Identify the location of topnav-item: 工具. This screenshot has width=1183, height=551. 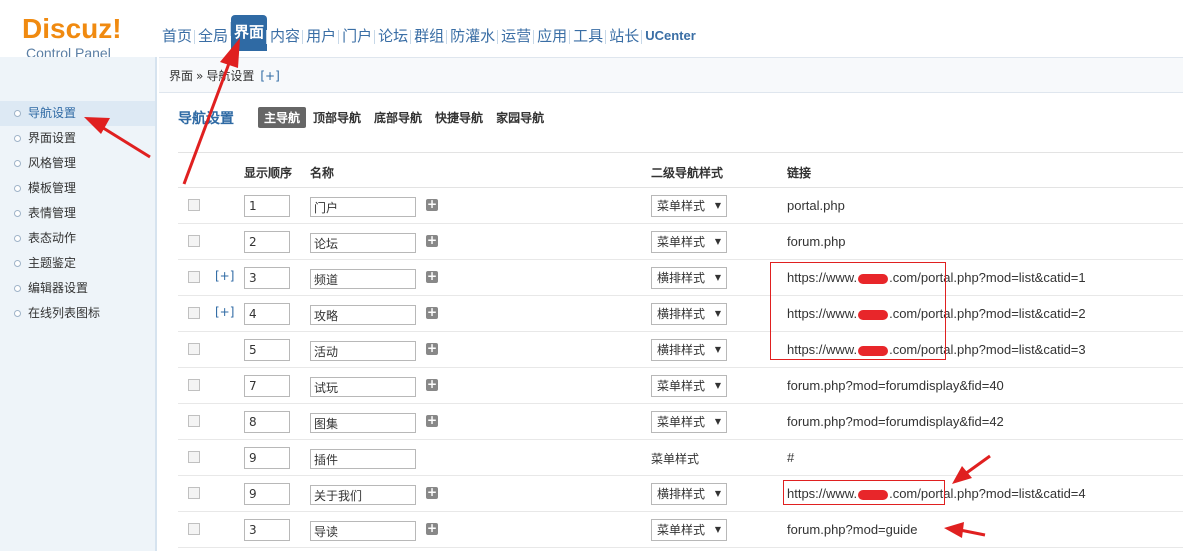
(587, 39).